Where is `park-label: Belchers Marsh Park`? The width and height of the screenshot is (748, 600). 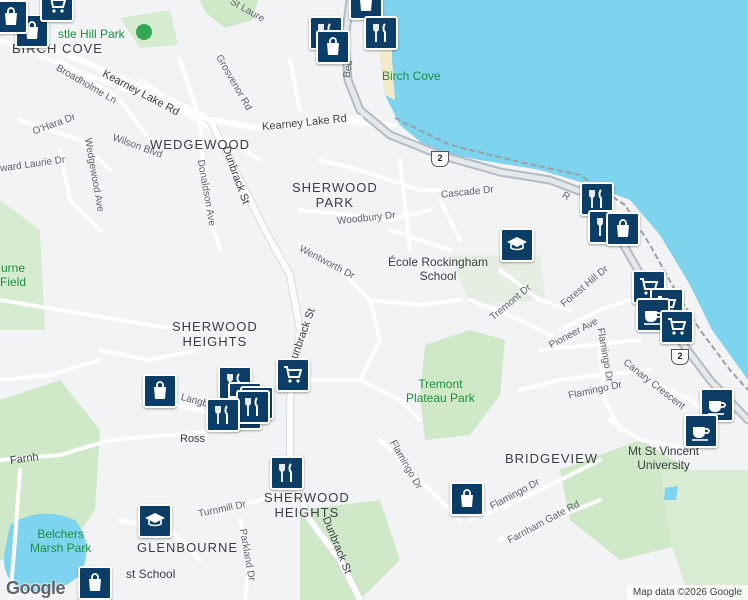 park-label: Belchers Marsh Park is located at coordinates (61, 541).